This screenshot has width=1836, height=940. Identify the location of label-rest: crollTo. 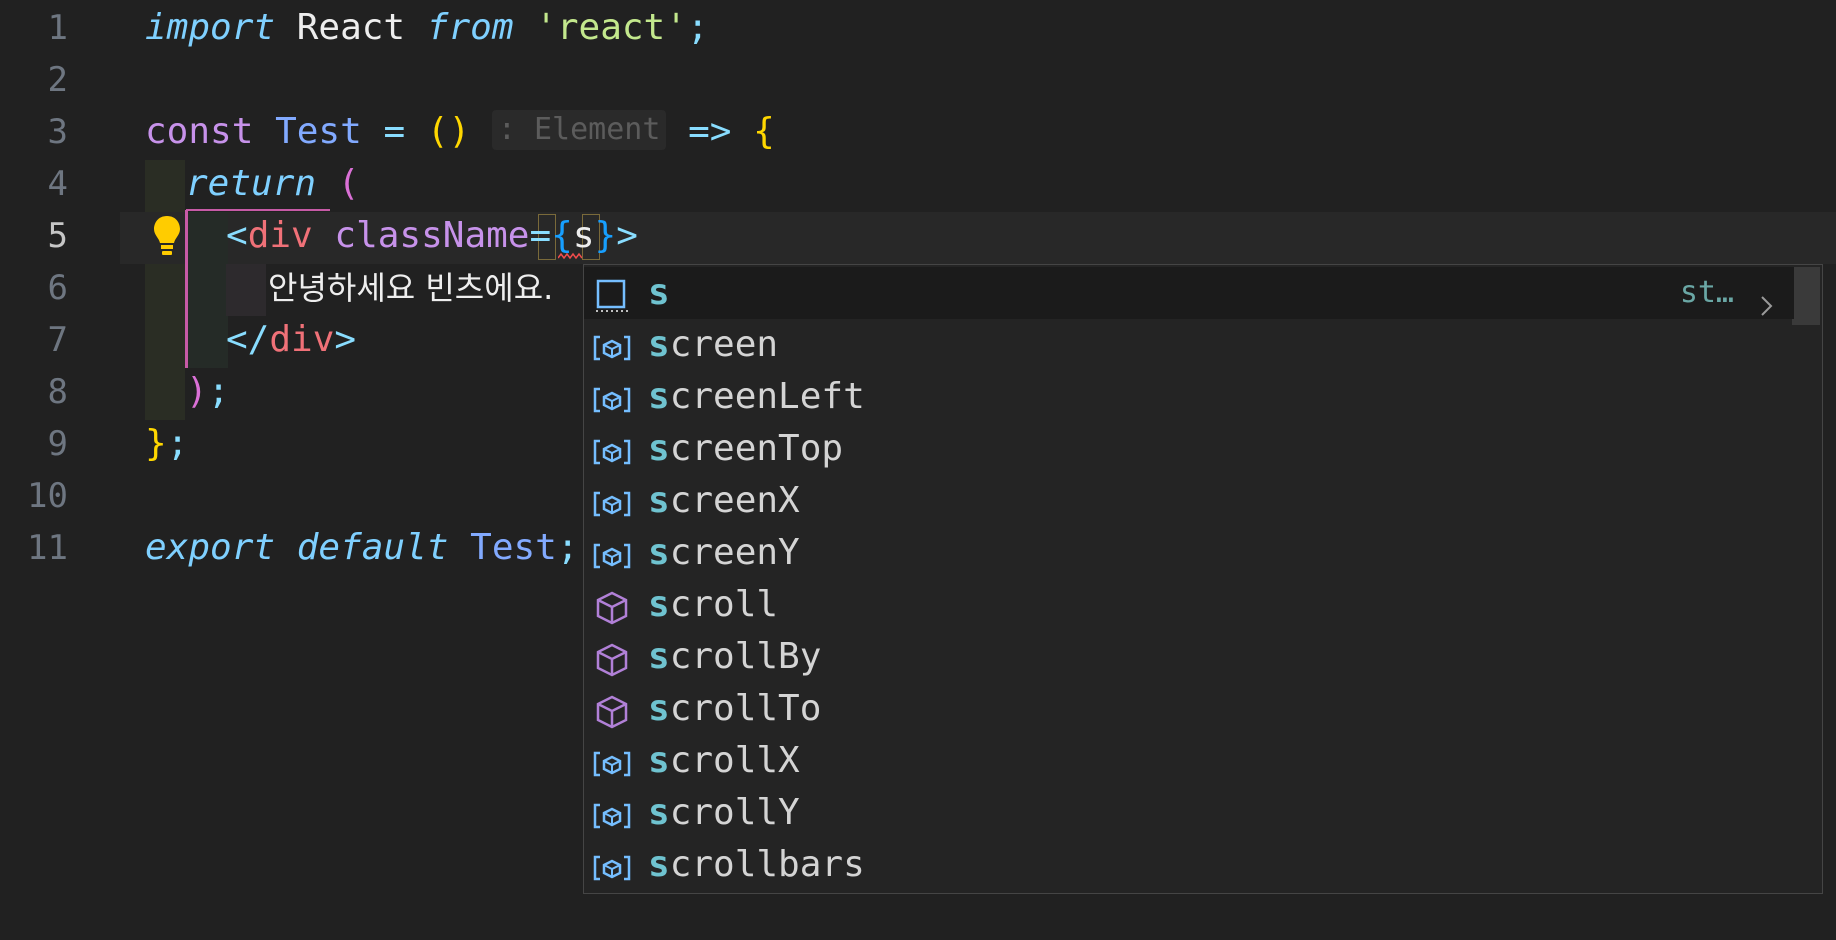
(745, 708).